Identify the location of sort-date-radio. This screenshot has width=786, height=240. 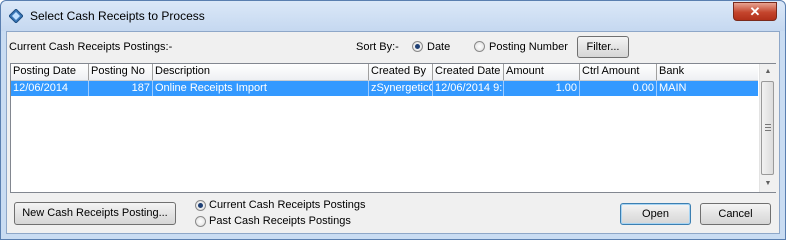
(417, 46).